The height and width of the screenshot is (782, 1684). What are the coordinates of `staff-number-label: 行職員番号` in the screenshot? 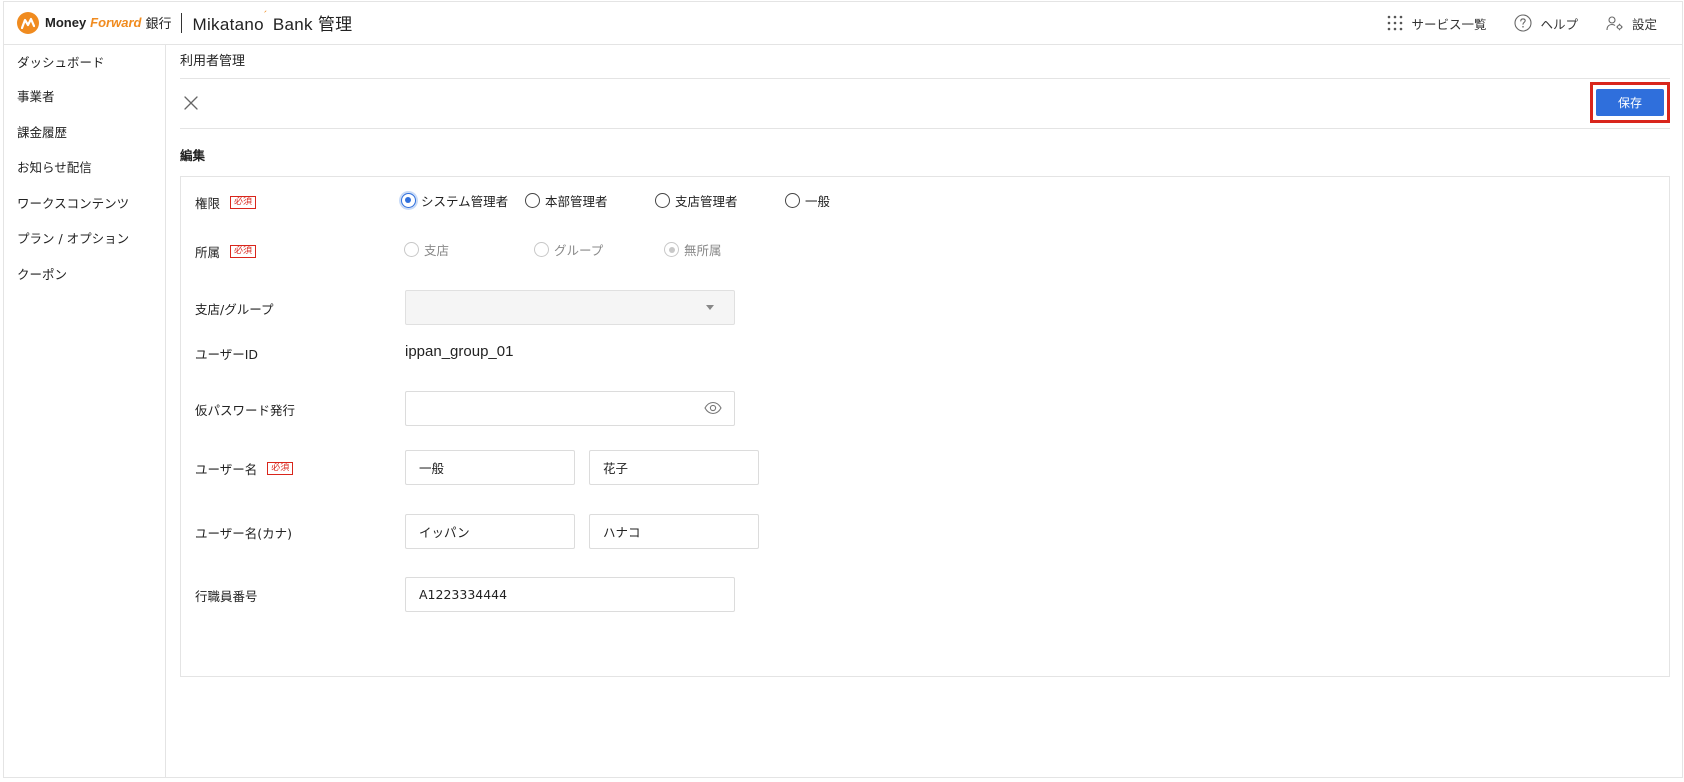 It's located at (226, 596).